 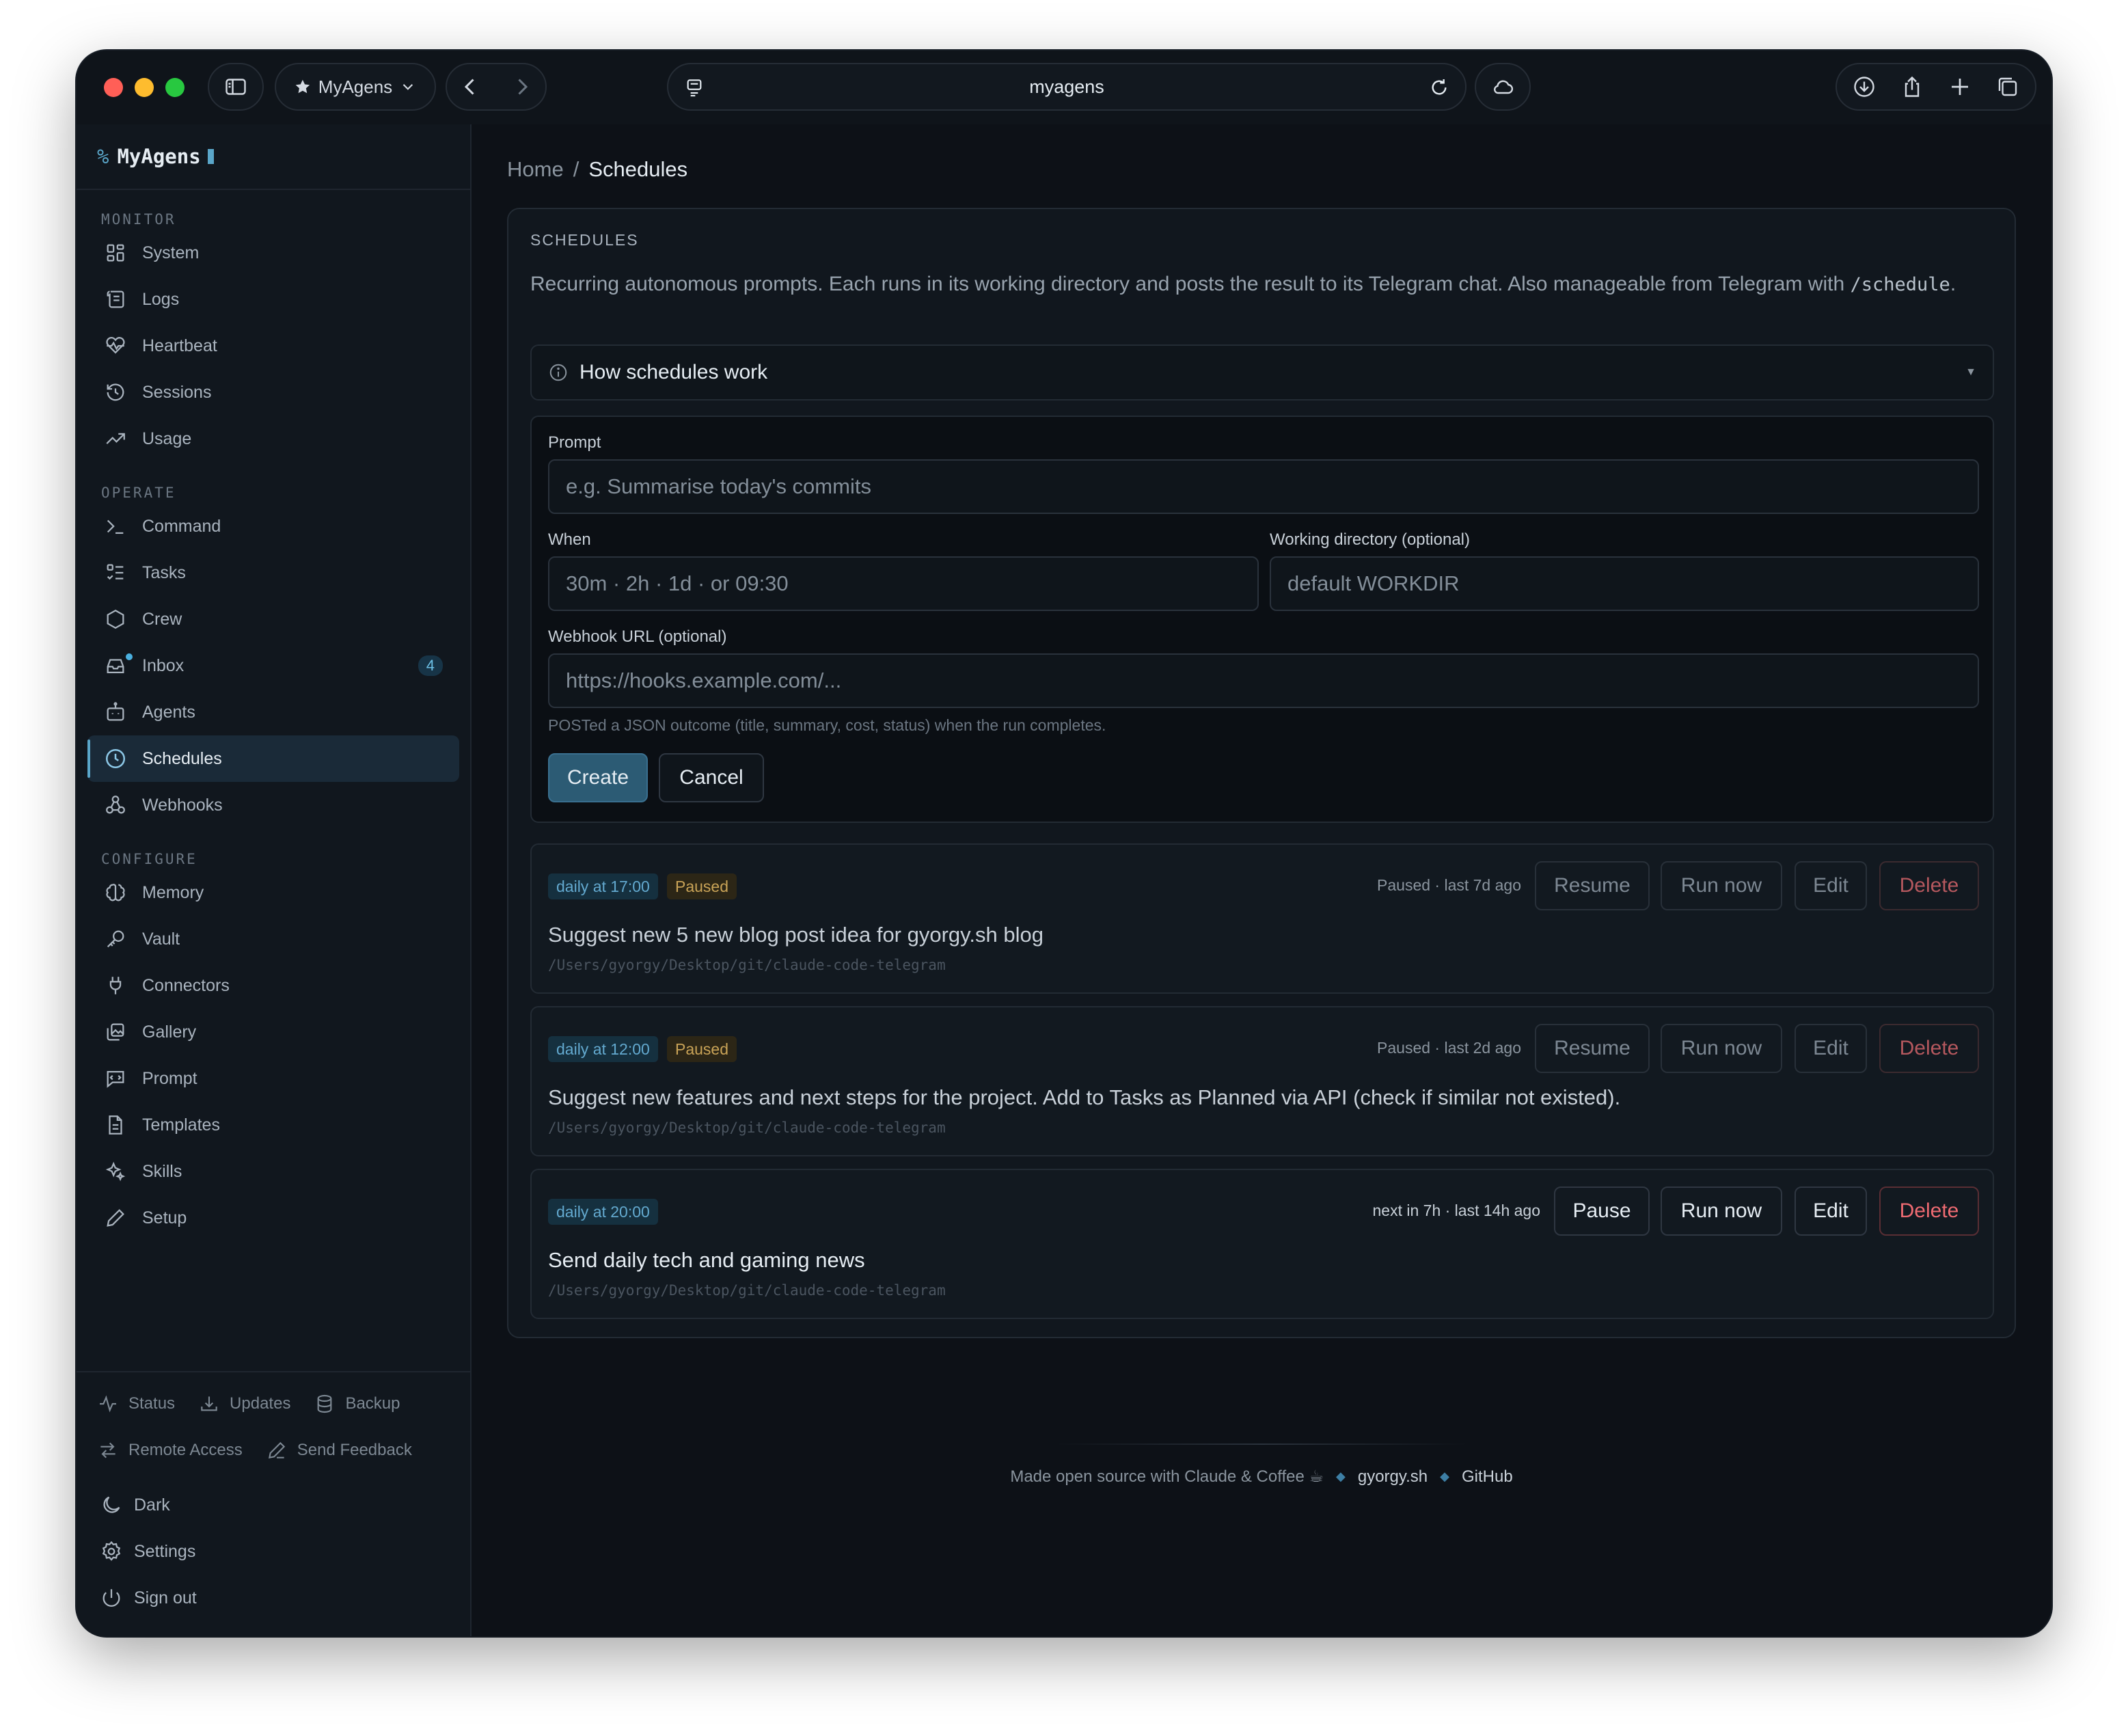 What do you see at coordinates (273, 253) in the screenshot?
I see `sidebar-item-system: System` at bounding box center [273, 253].